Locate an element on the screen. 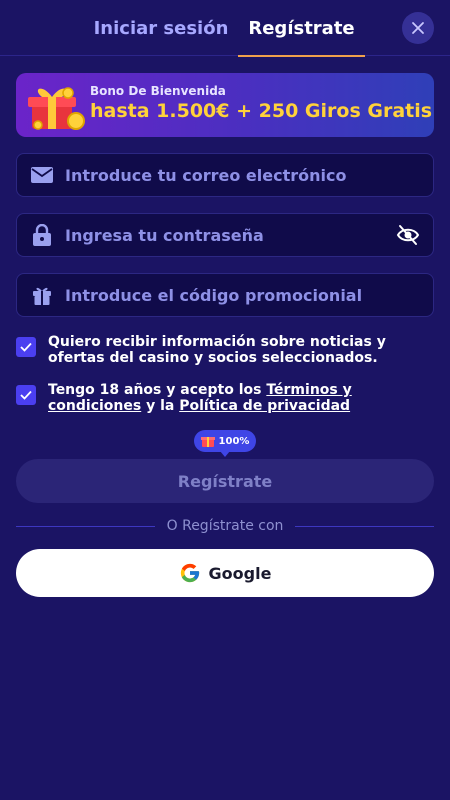 This screenshot has height=800, width=450. email-field is located at coordinates (225, 175).